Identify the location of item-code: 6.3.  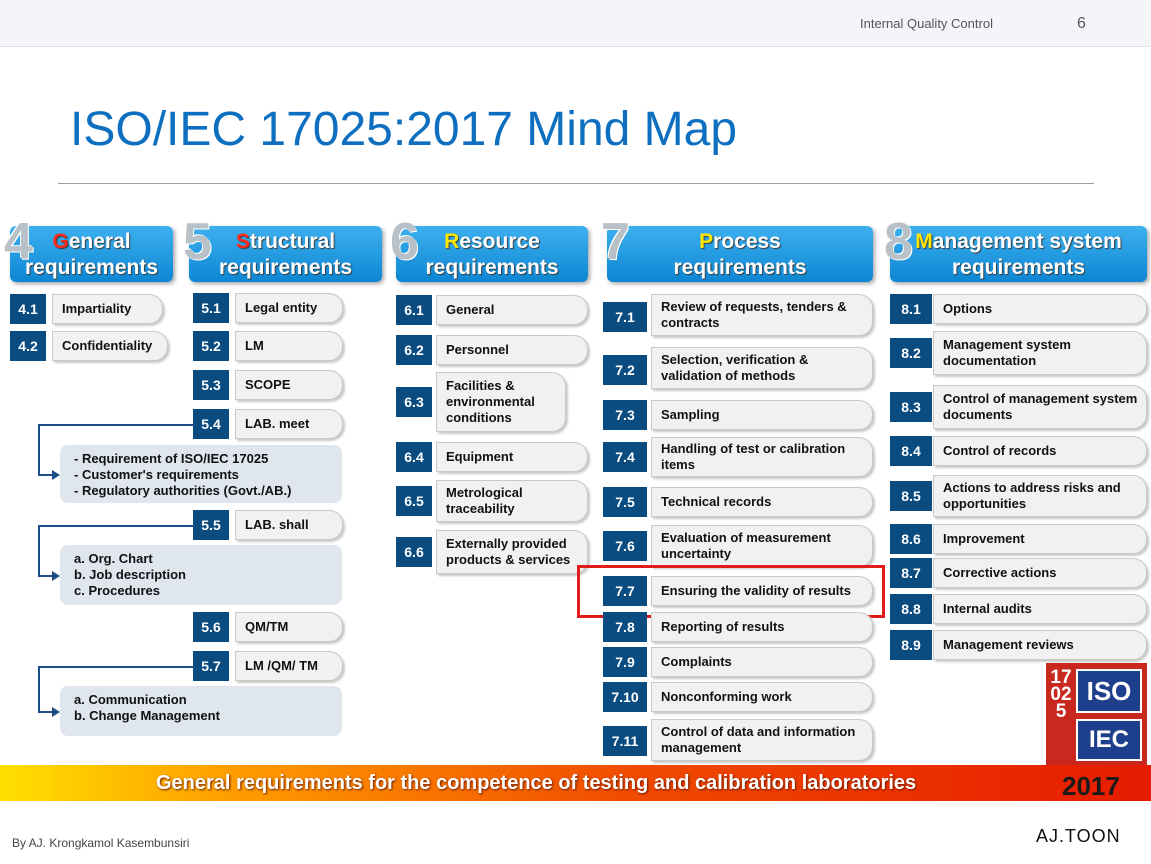
(414, 402).